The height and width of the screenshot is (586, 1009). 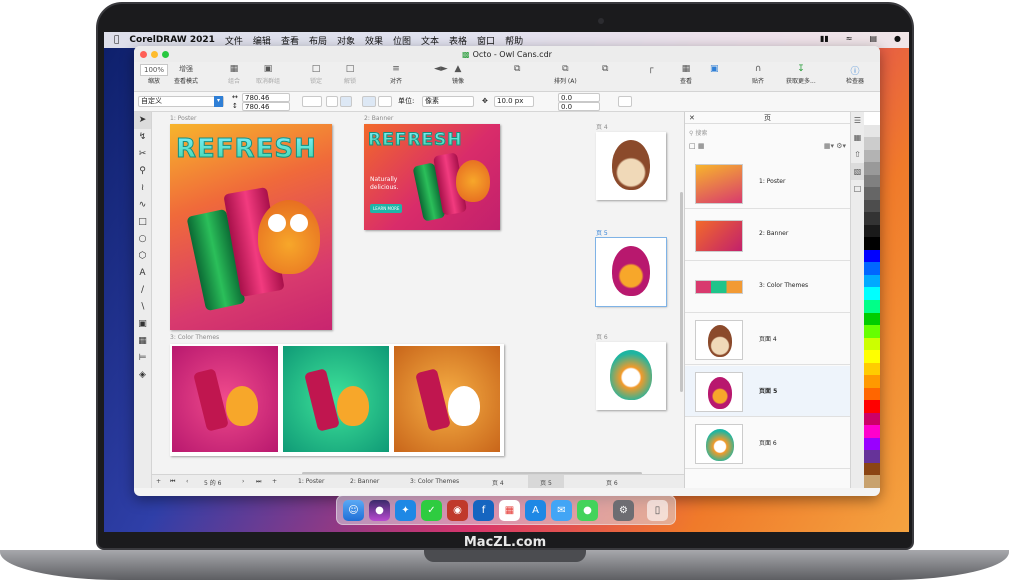 What do you see at coordinates (142, 239) in the screenshot?
I see `ellipse-tool-icon: ○` at bounding box center [142, 239].